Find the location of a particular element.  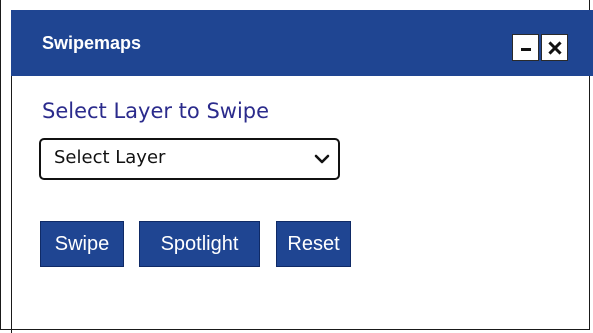

layer-select-dropdown: Select Layer is located at coordinates (189, 159).